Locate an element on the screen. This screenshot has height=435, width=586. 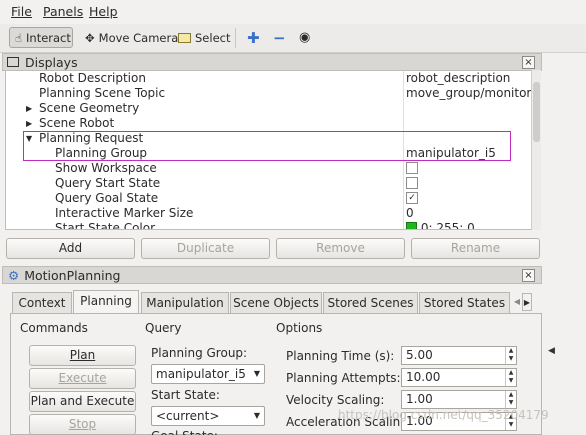
execute-button: Execute is located at coordinates (82, 378).